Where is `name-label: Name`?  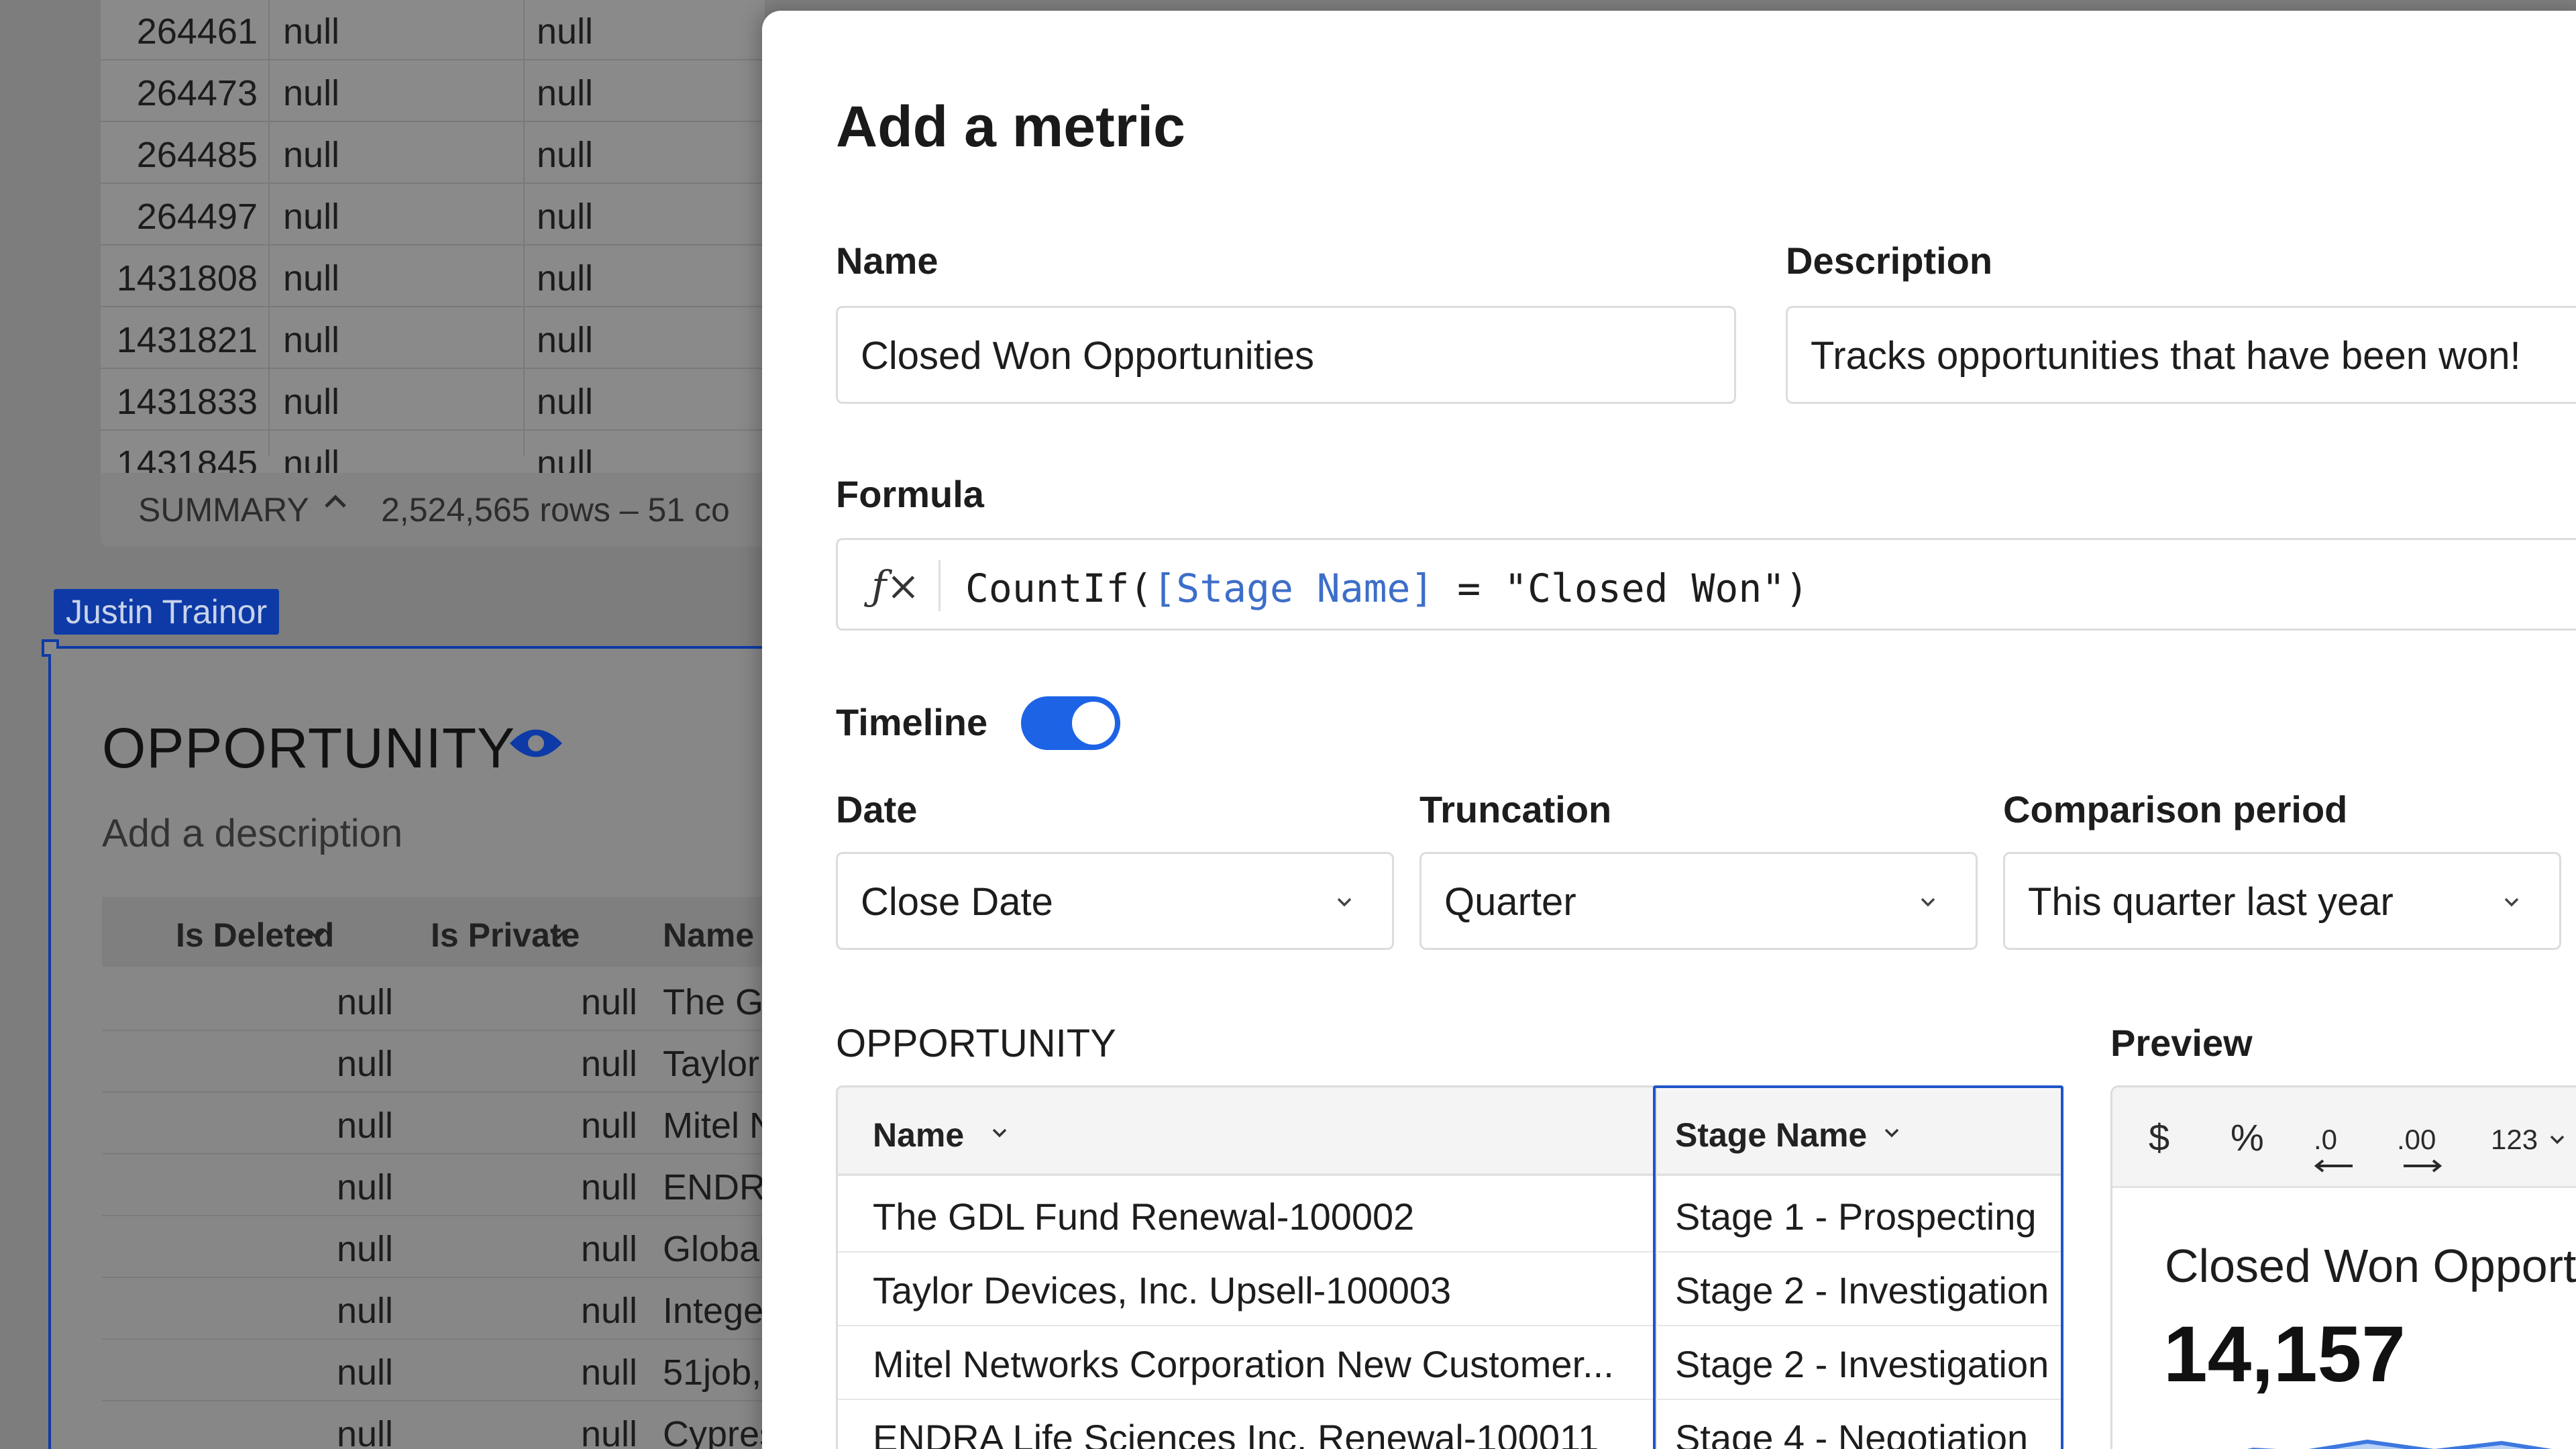 name-label: Name is located at coordinates (887, 260).